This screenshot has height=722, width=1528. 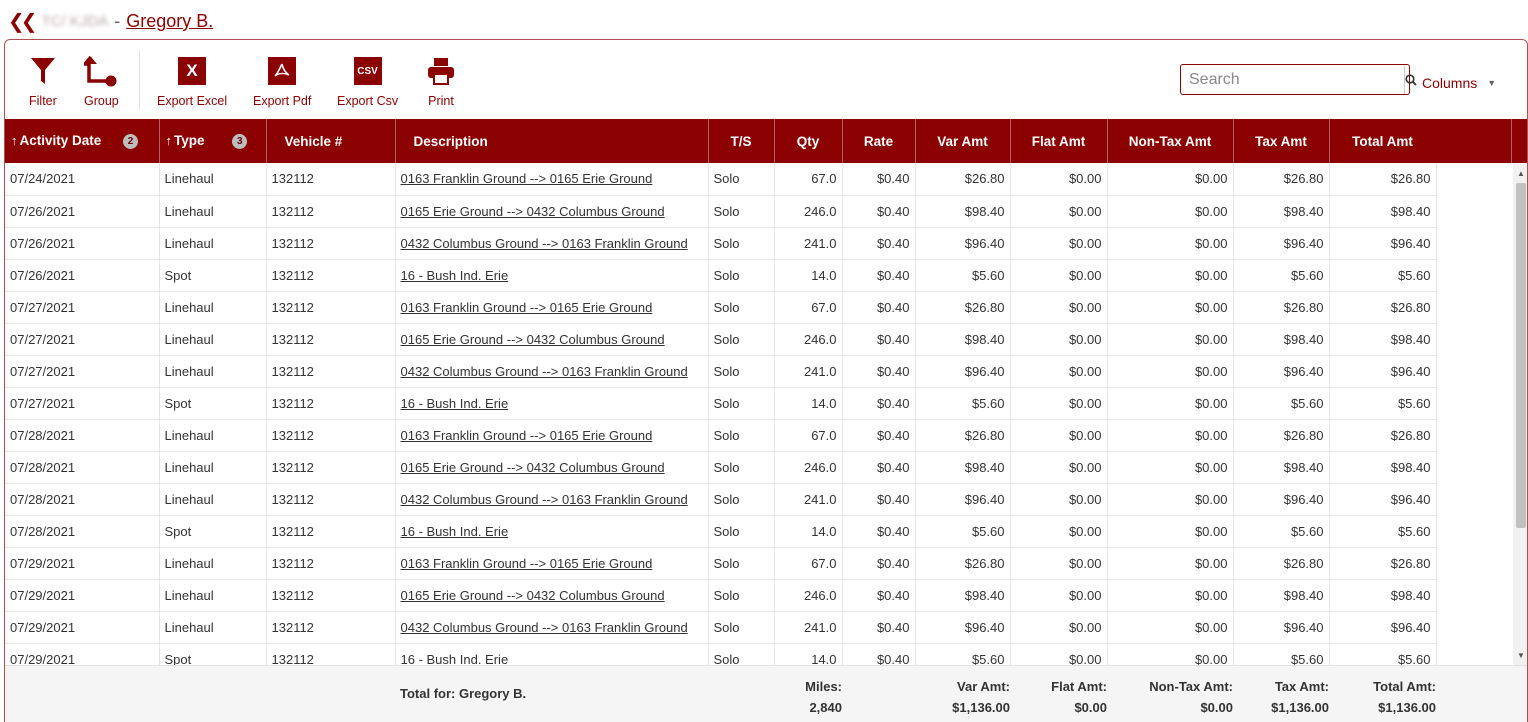 I want to click on header-activity-date: ↑ Activity Date 2, so click(x=82, y=141).